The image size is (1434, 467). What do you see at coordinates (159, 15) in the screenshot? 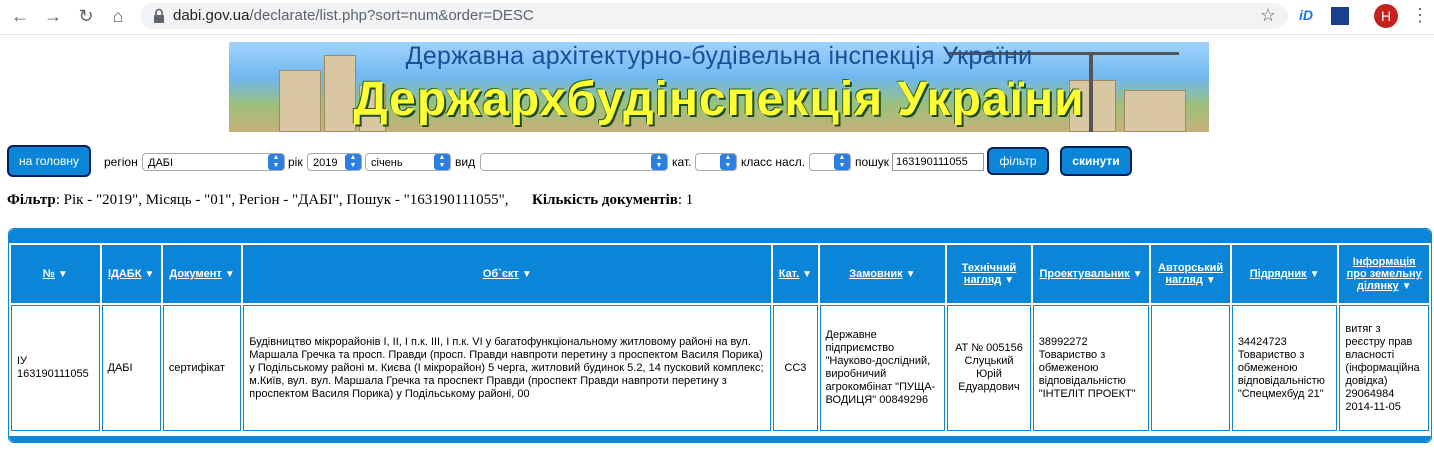
I see `lock-icon` at bounding box center [159, 15].